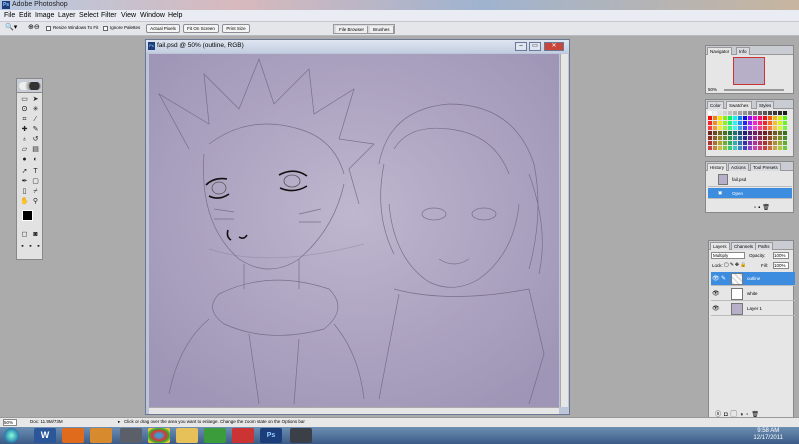  What do you see at coordinates (38, 247) in the screenshot?
I see `screen-mode-full-icon: ▪` at bounding box center [38, 247].